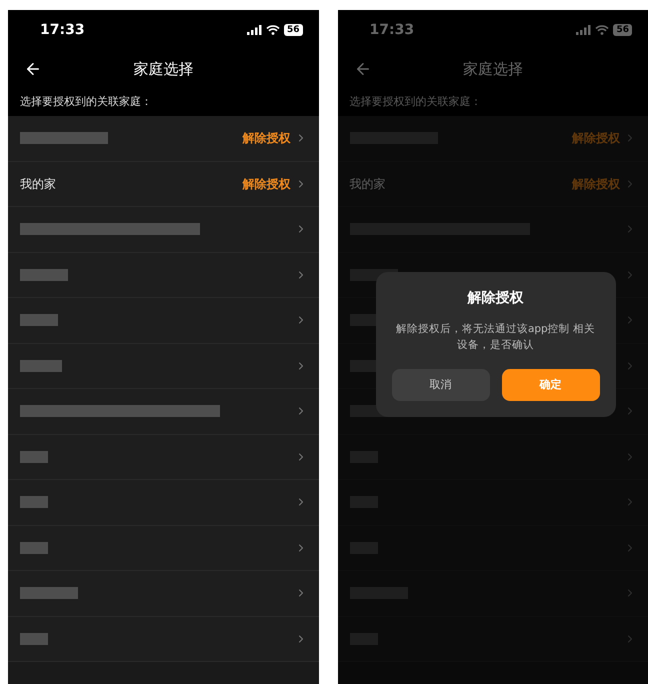 The image size is (648, 684). I want to click on dialog-title: 解除授权, so click(496, 298).